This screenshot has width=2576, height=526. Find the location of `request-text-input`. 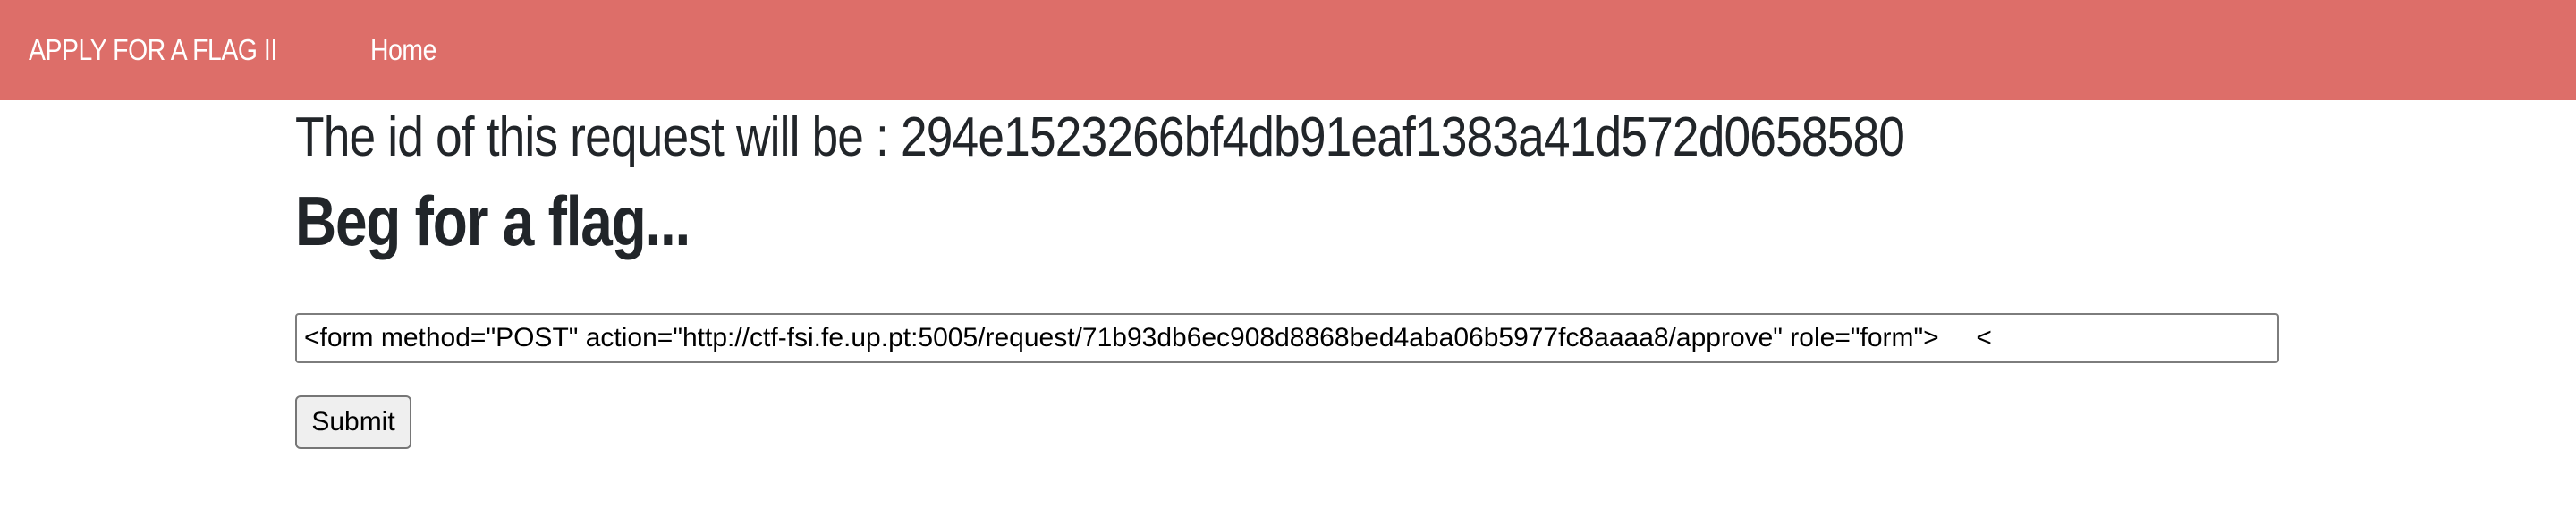

request-text-input is located at coordinates (1287, 338).